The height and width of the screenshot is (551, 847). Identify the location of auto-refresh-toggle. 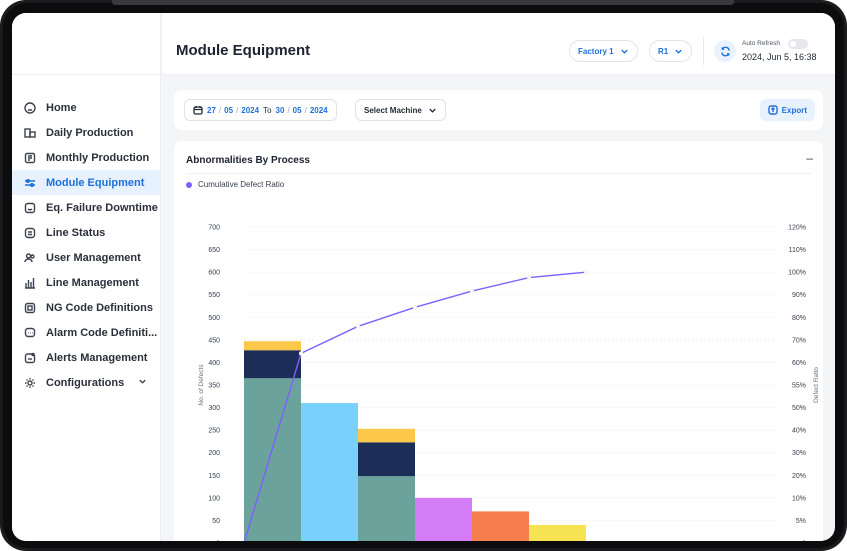
(798, 44).